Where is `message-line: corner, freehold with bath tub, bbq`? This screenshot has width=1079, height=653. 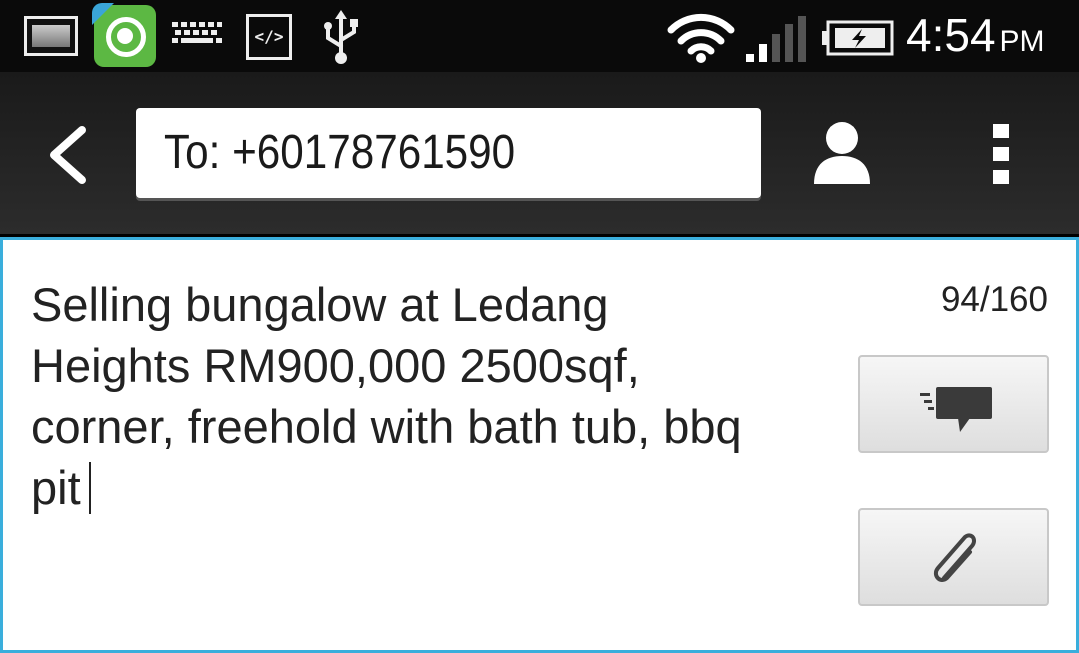
message-line: corner, freehold with bath tub, bbq is located at coordinates (386, 426).